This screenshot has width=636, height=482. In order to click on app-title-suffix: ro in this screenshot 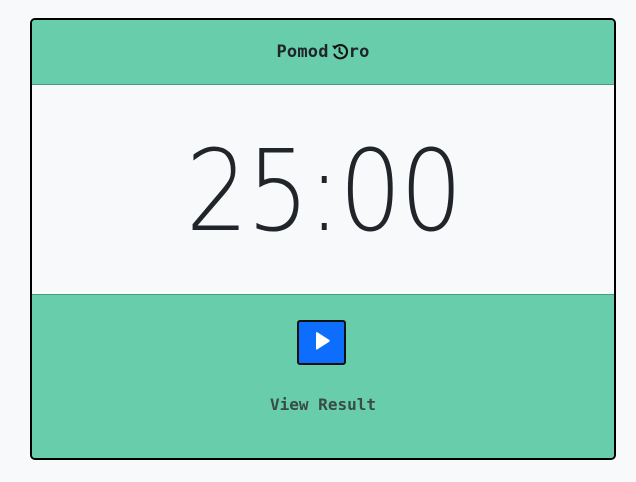, I will do `click(359, 52)`.